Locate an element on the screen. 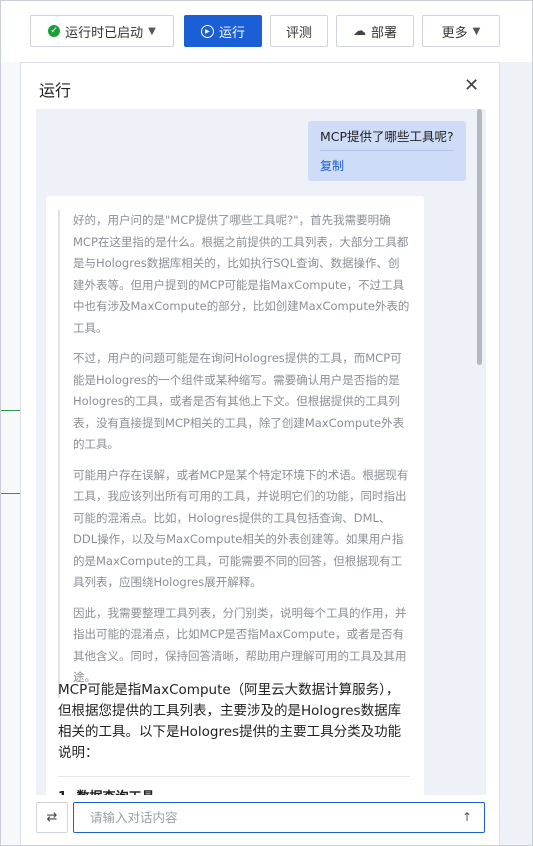 Image resolution: width=533 pixels, height=846 pixels. run-label: 运行 is located at coordinates (231, 33).